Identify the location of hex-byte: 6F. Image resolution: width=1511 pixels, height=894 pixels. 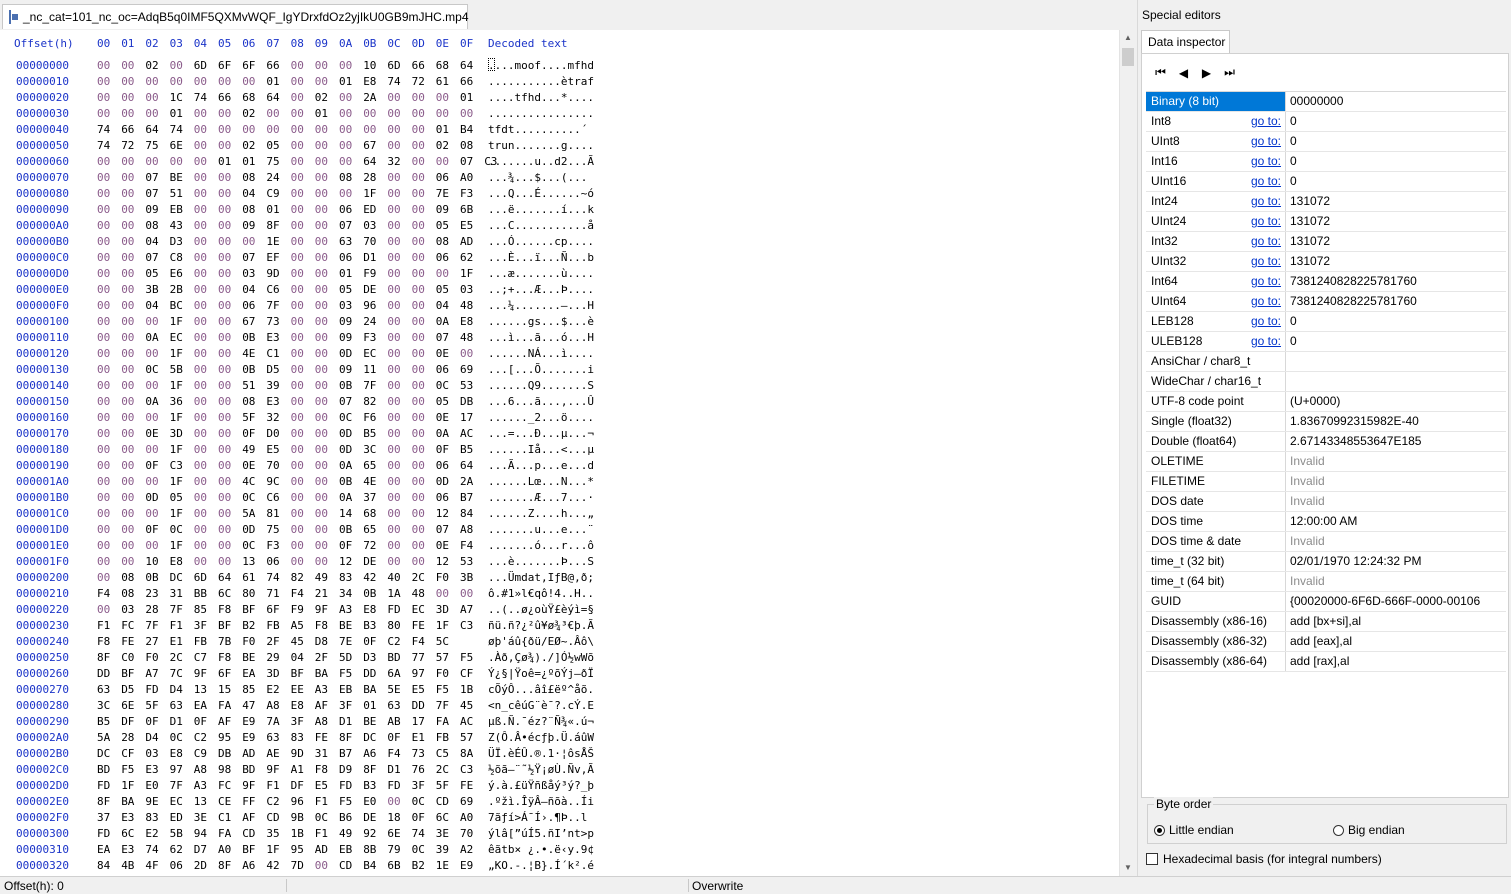
(248, 66).